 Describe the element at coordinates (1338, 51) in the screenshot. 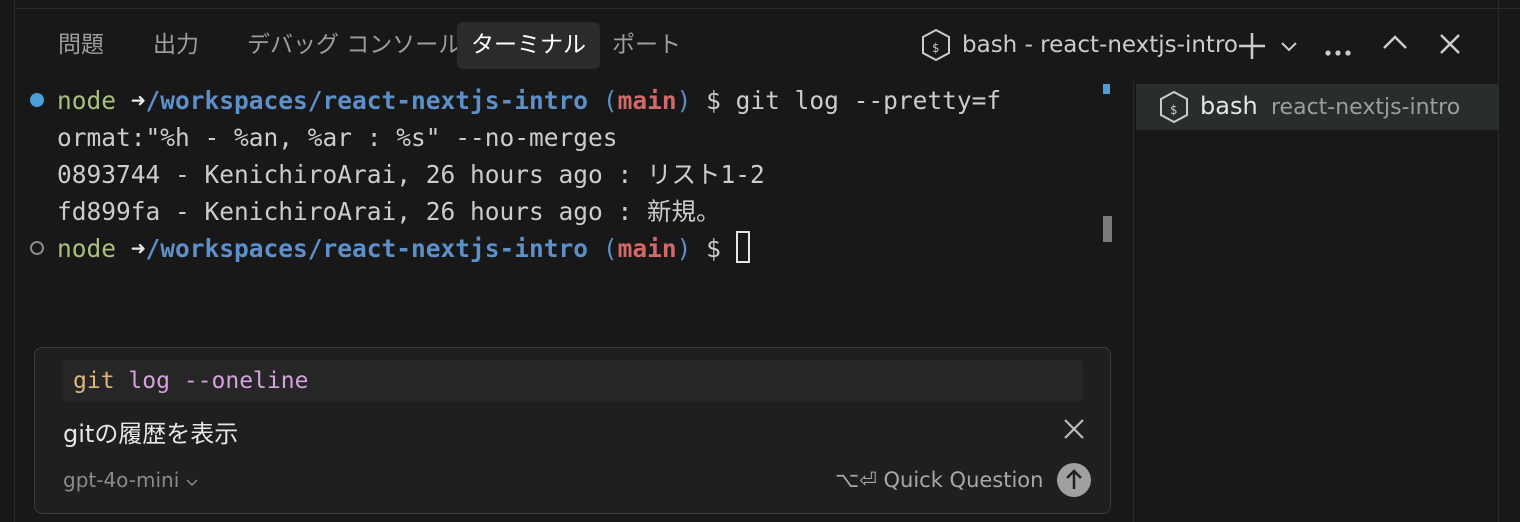

I see `more-icon` at that location.